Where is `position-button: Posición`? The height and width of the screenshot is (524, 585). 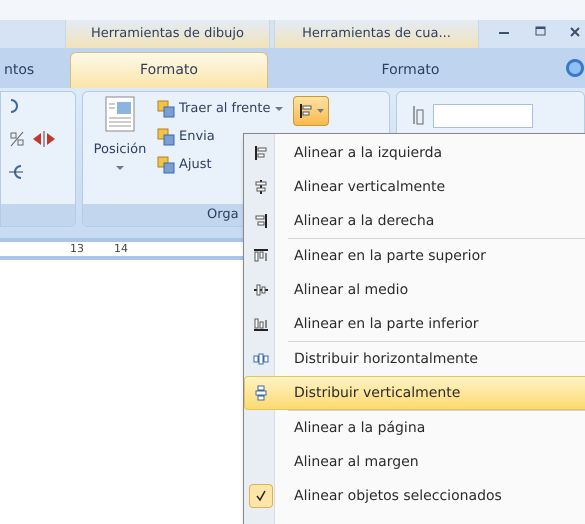 position-button: Posición is located at coordinates (120, 150).